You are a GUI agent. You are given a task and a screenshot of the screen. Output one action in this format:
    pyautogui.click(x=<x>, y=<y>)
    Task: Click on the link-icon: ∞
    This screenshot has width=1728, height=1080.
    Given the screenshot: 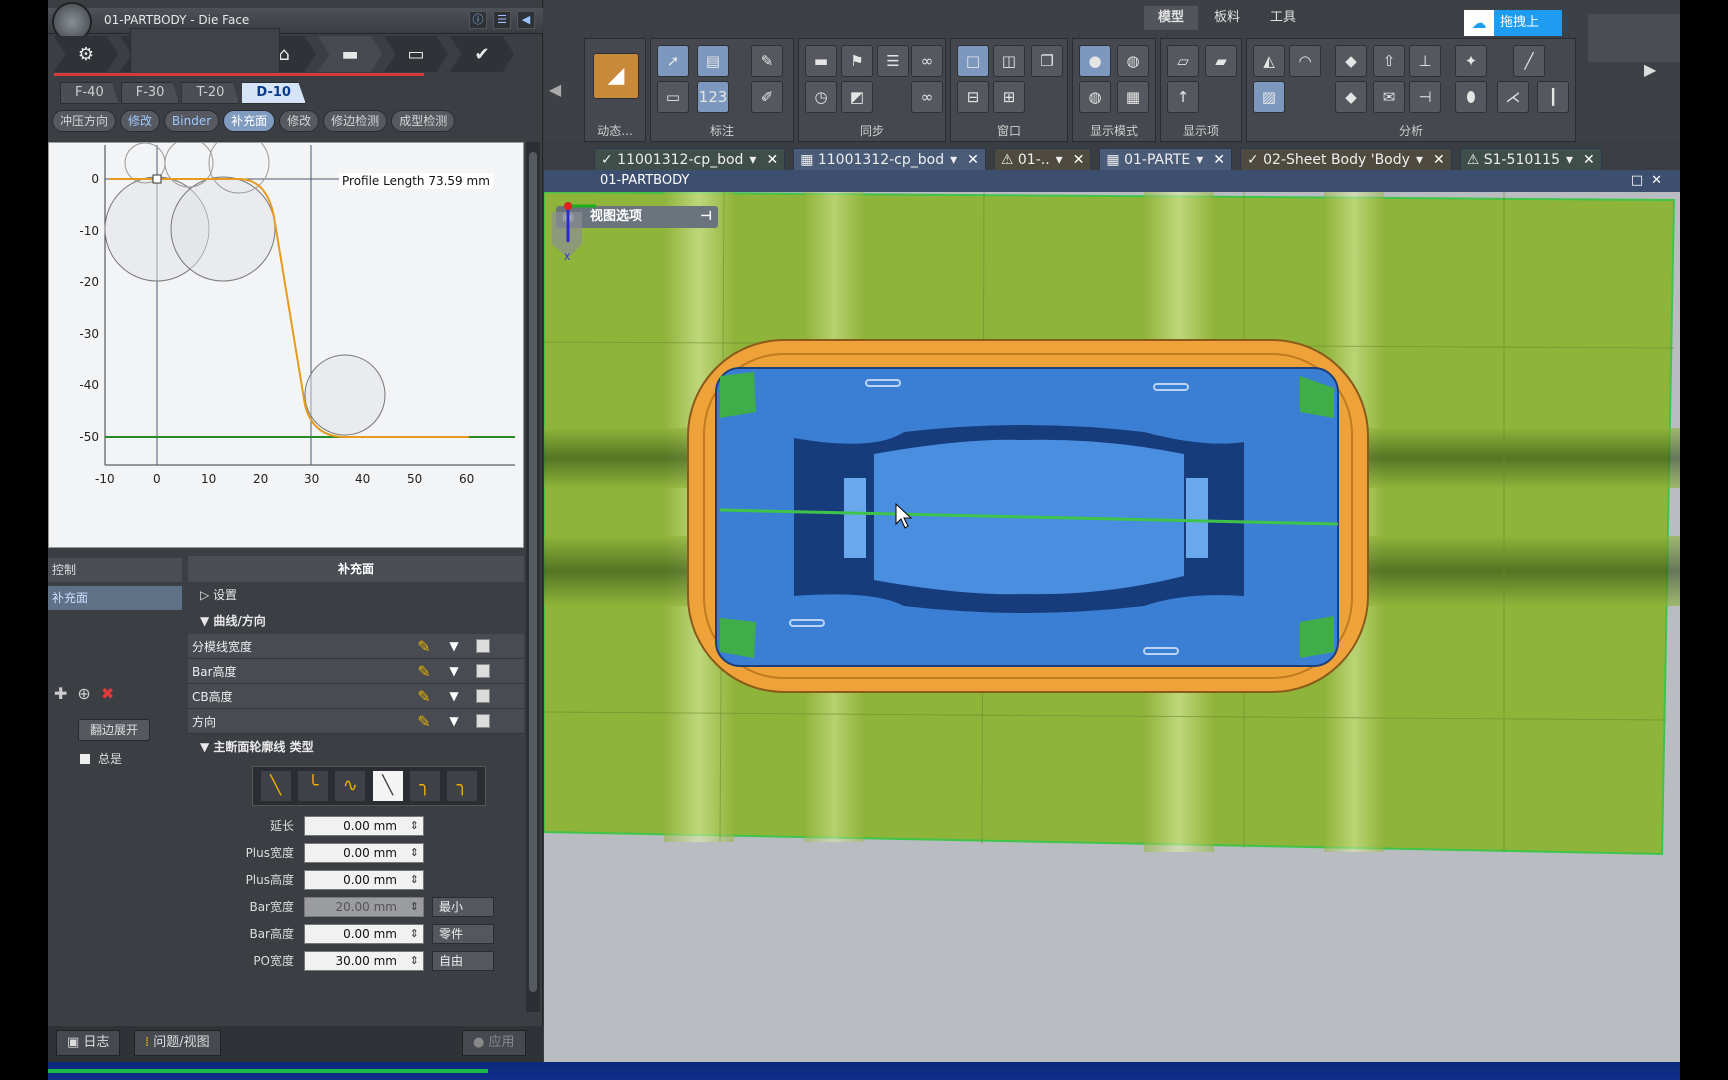 What is the action you would take?
    pyautogui.click(x=927, y=61)
    